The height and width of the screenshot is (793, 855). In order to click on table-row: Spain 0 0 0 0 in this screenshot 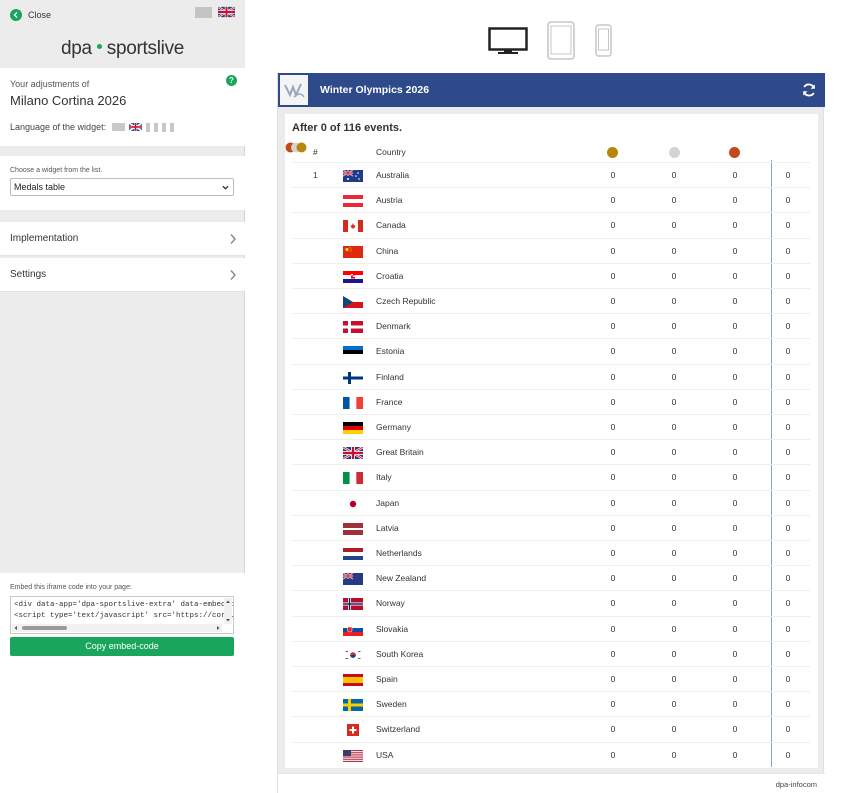, I will do `click(551, 678)`.